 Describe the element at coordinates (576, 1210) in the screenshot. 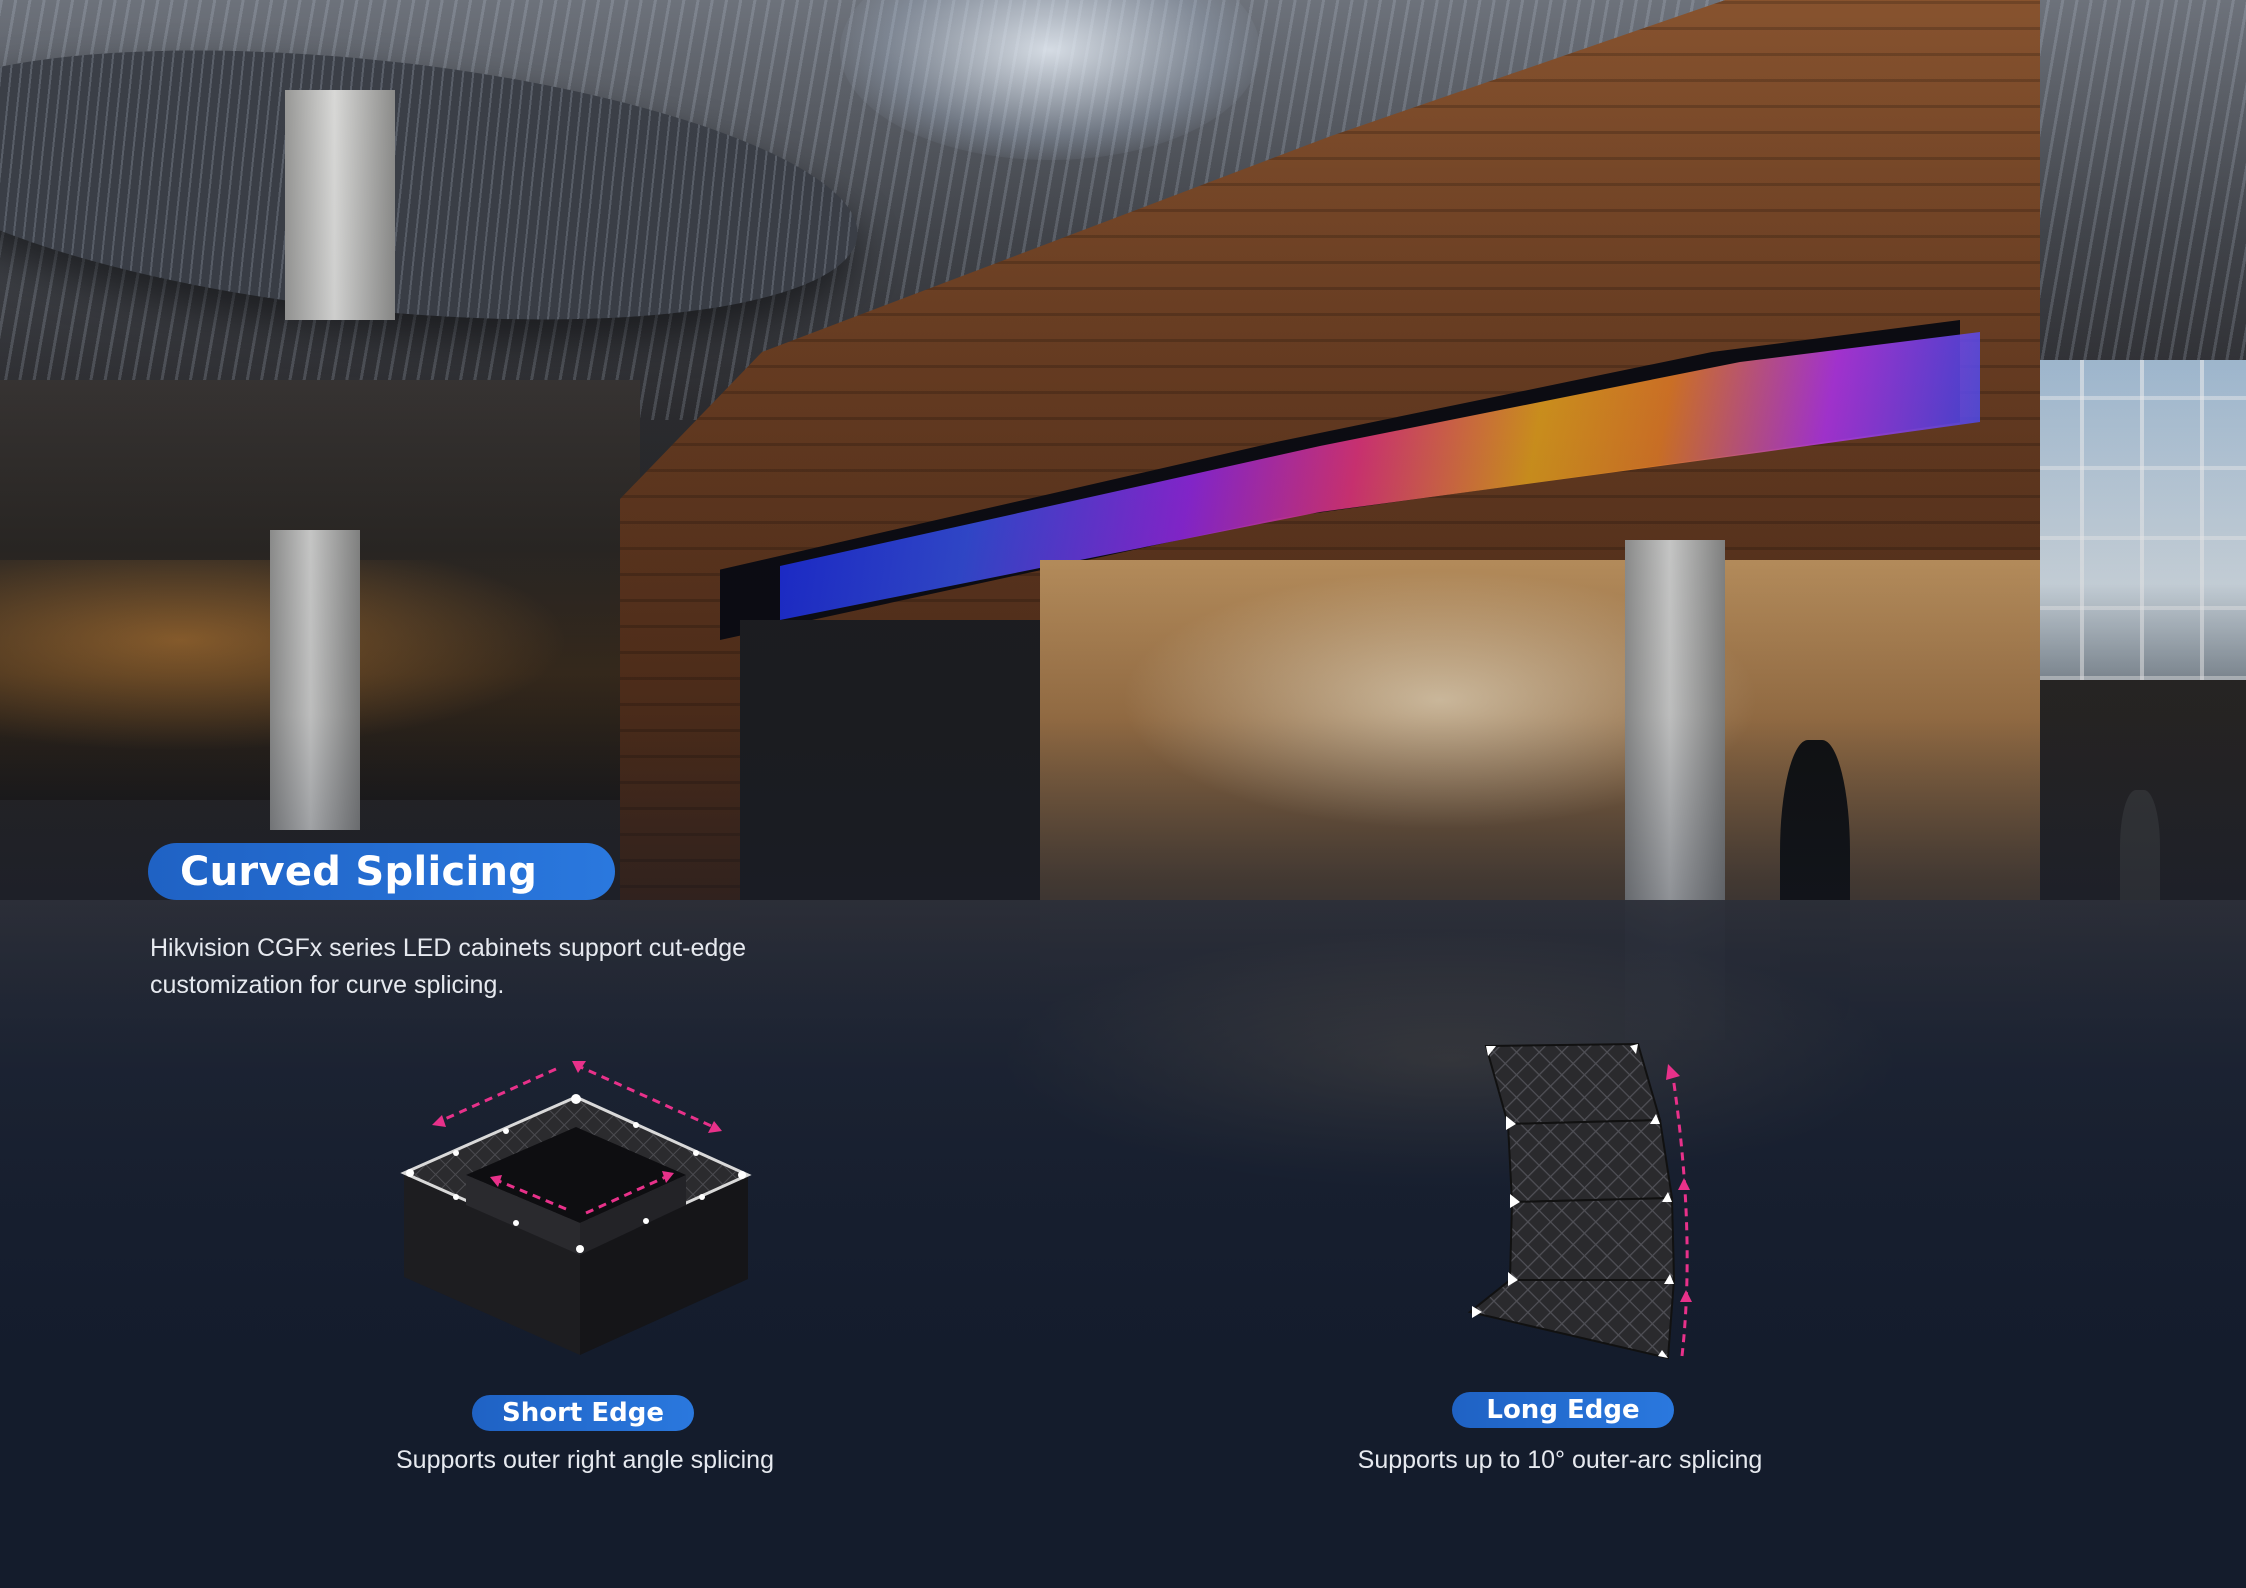

I see `square-cabinet-ring-icon` at that location.